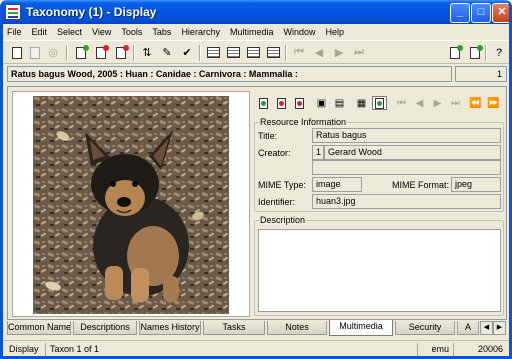  Describe the element at coordinates (337, 184) in the screenshot. I see `mime-type-field: image` at that location.